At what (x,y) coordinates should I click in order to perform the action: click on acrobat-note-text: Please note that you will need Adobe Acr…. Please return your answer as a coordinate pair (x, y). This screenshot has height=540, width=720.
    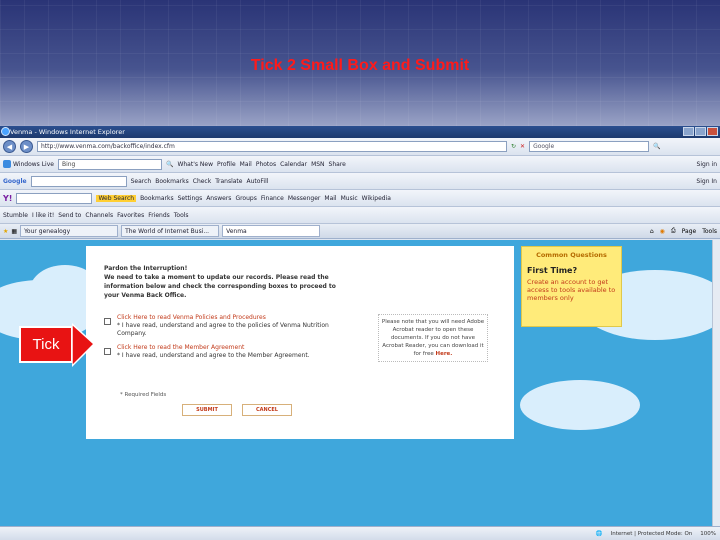
    Looking at the image, I should click on (433, 338).